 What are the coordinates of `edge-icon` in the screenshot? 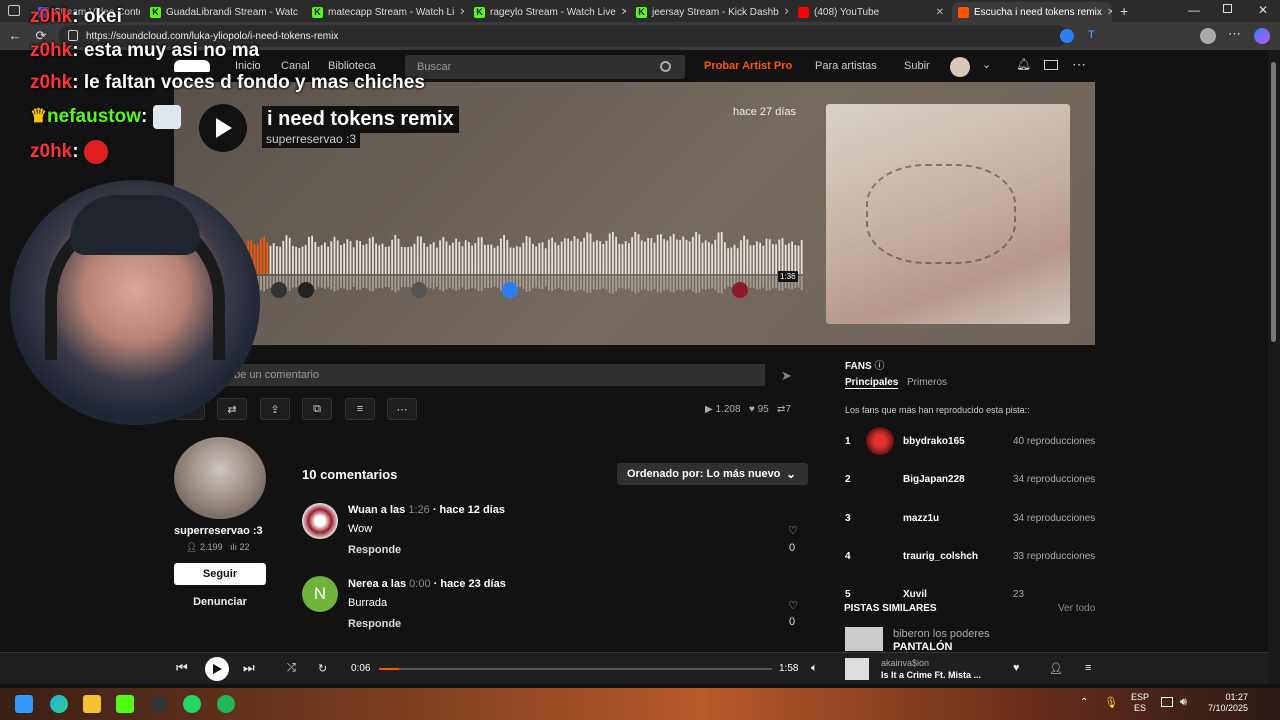 It's located at (59, 704).